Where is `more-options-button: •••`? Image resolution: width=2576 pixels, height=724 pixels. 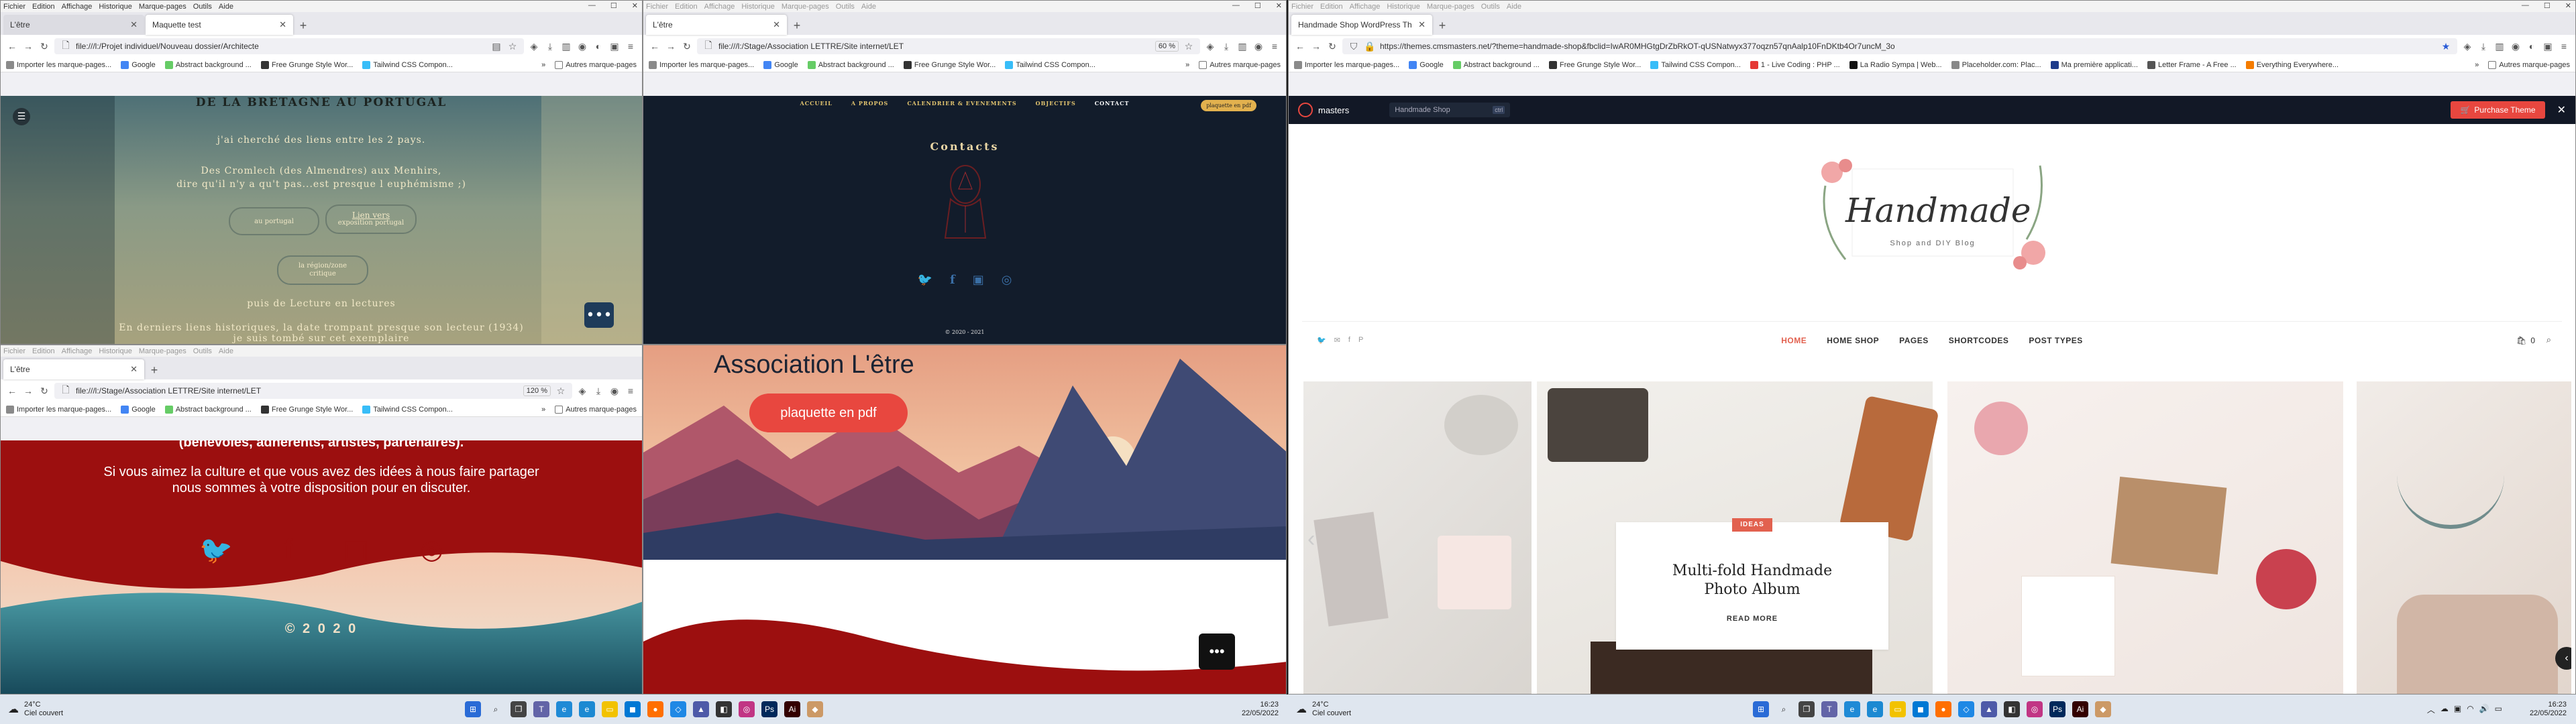
more-options-button: ••• is located at coordinates (1217, 652).